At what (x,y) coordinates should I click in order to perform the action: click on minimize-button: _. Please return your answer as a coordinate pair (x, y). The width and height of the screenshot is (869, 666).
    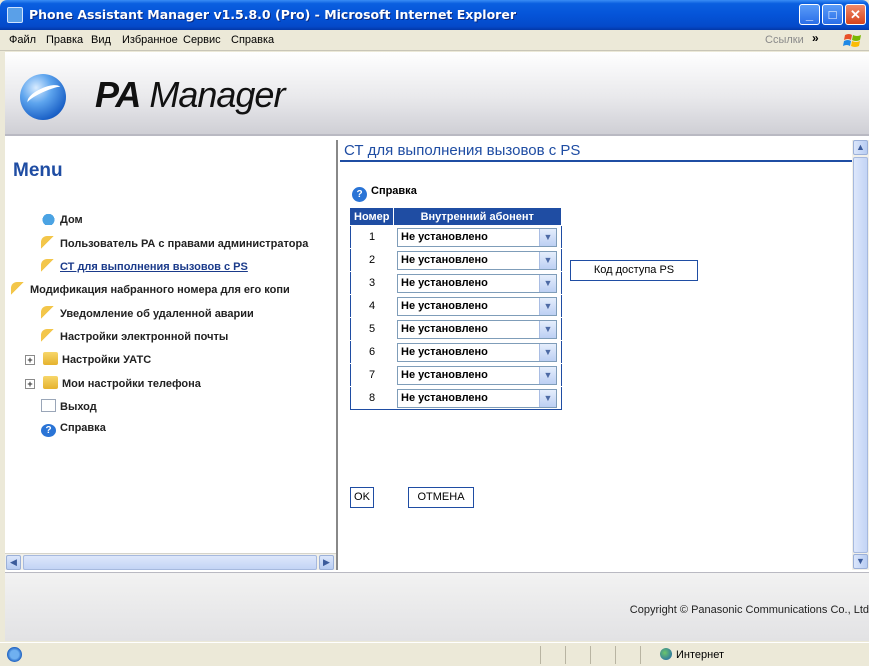
    Looking at the image, I should click on (809, 14).